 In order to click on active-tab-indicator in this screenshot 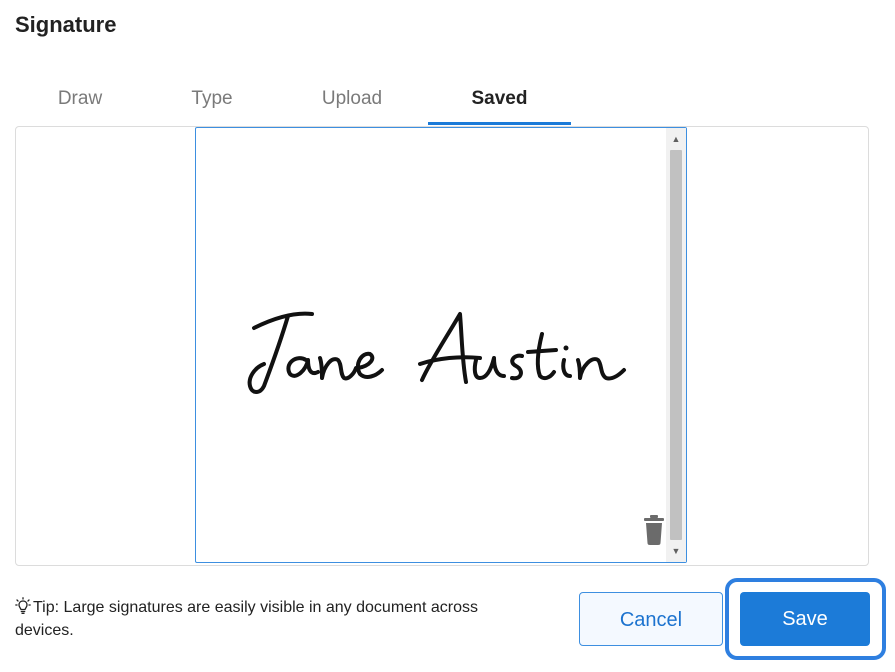, I will do `click(499, 123)`.